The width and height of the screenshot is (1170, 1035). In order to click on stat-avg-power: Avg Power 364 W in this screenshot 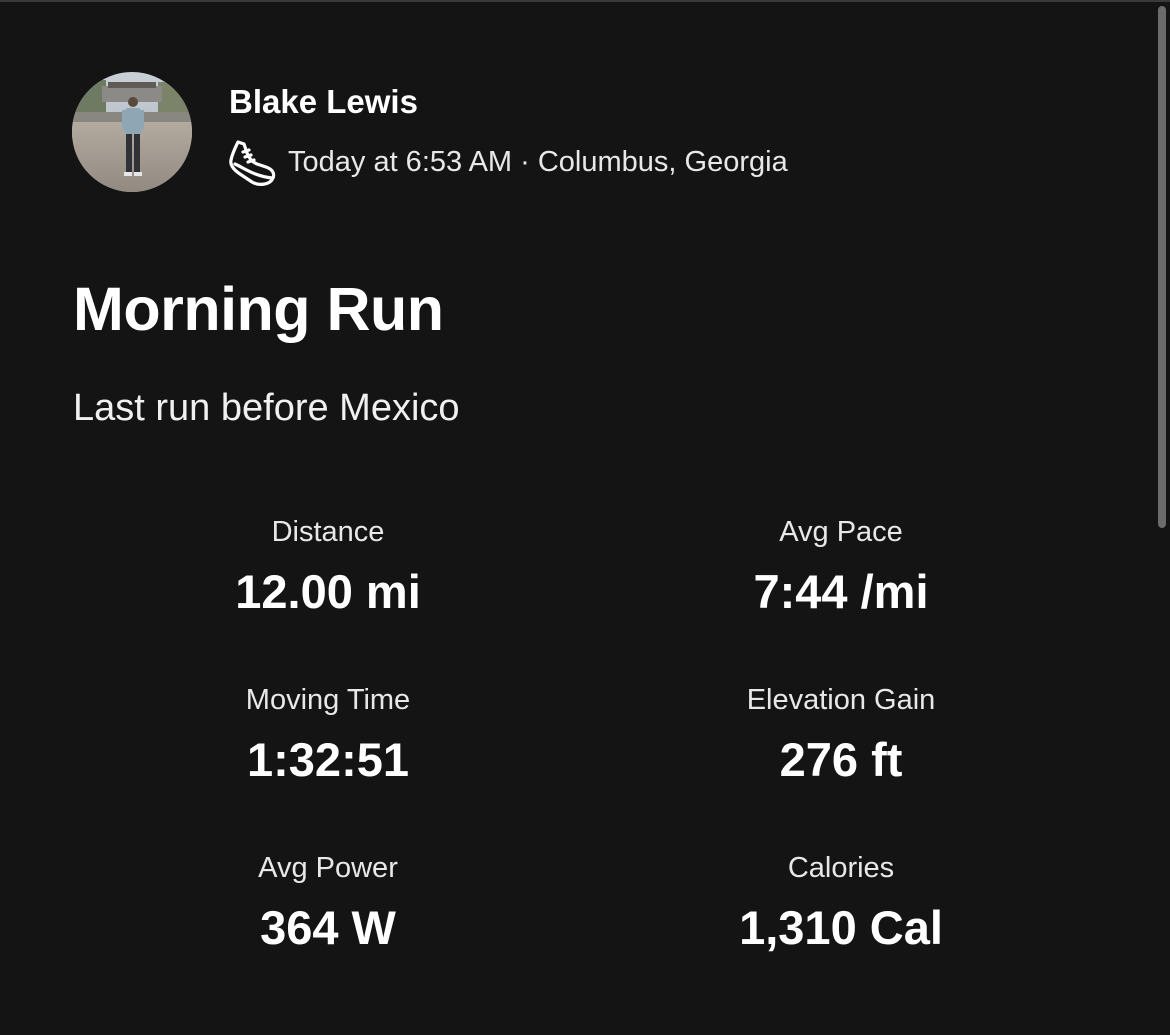, I will do `click(328, 902)`.